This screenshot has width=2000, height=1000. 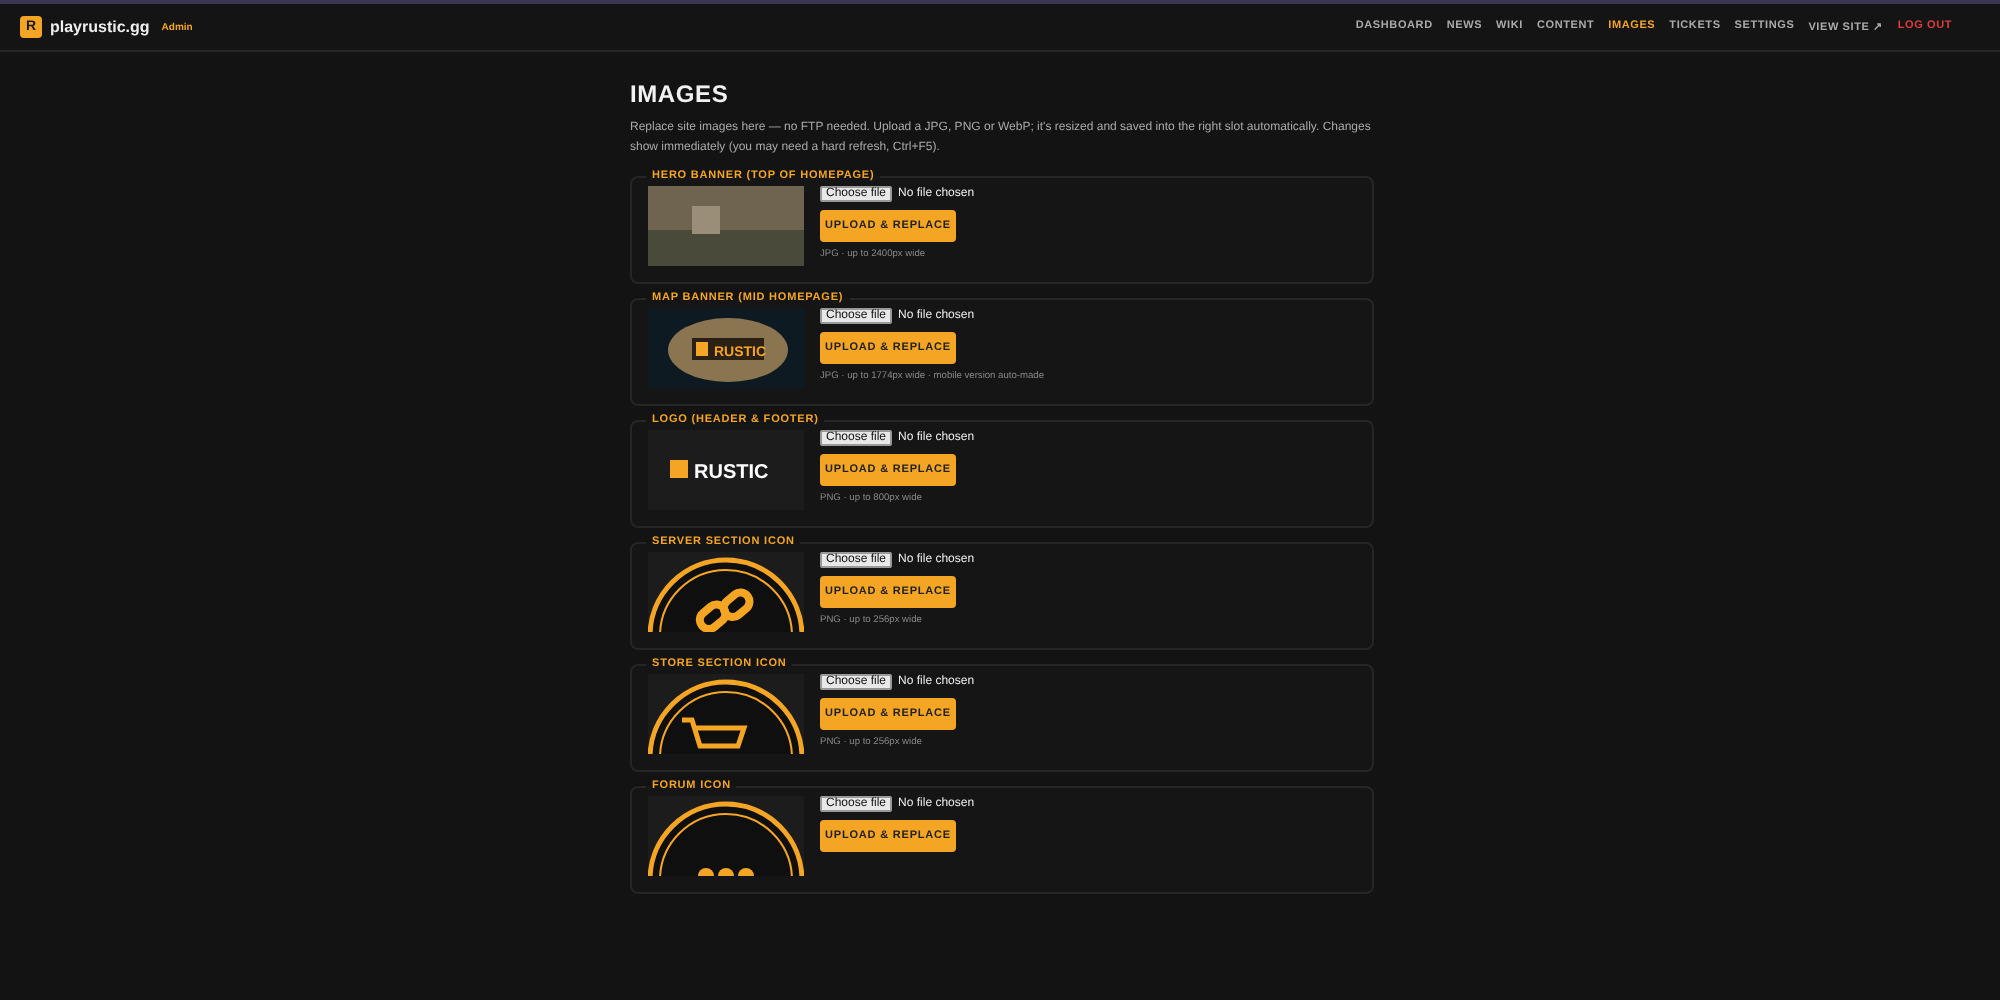 What do you see at coordinates (680, 94) in the screenshot?
I see `page-title: IMAGES` at bounding box center [680, 94].